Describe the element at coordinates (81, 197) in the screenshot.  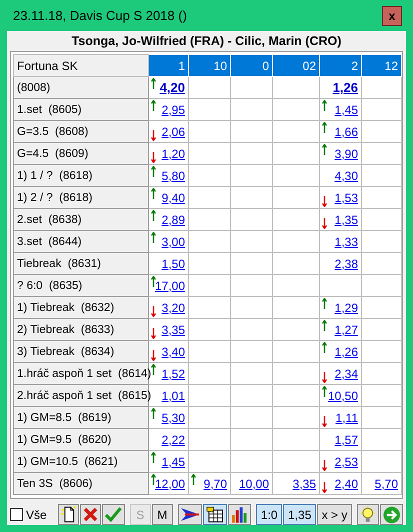
I see `market-label: 1) 2 / ? (8618)` at that location.